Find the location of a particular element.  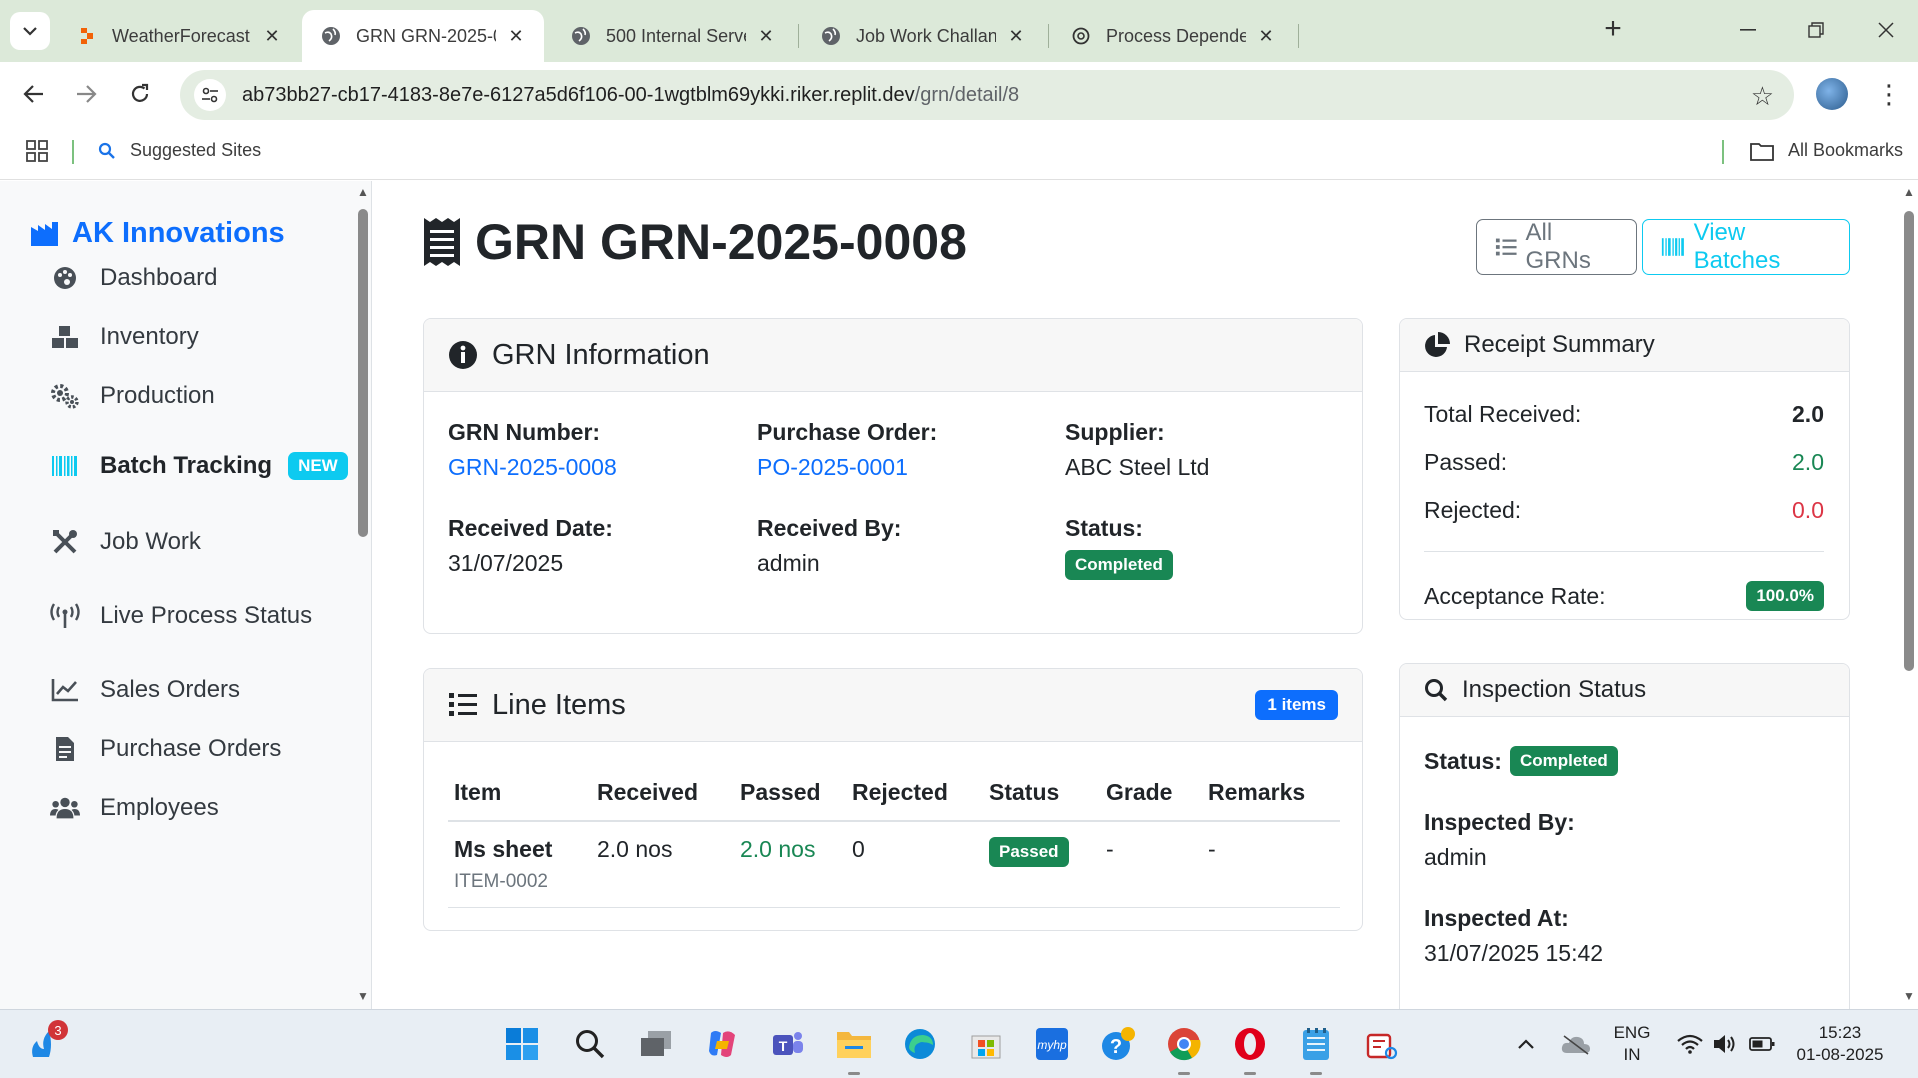

tab-grn-detail: GRN GRN-2025-0008 ✕ is located at coordinates (423, 36).